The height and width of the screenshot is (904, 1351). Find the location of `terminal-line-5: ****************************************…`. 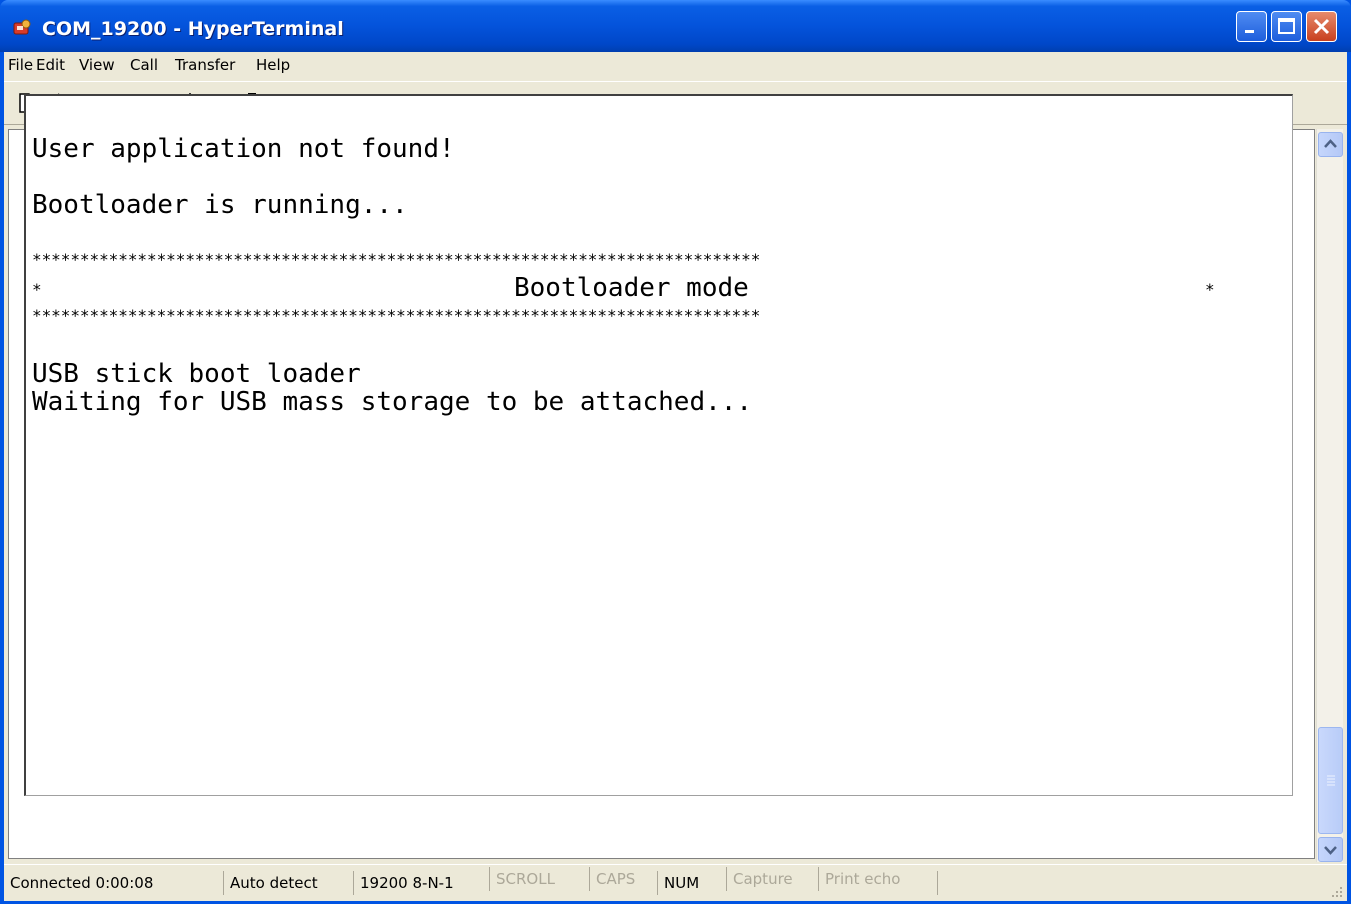

terminal-line-5: ****************************************… is located at coordinates (396, 315).